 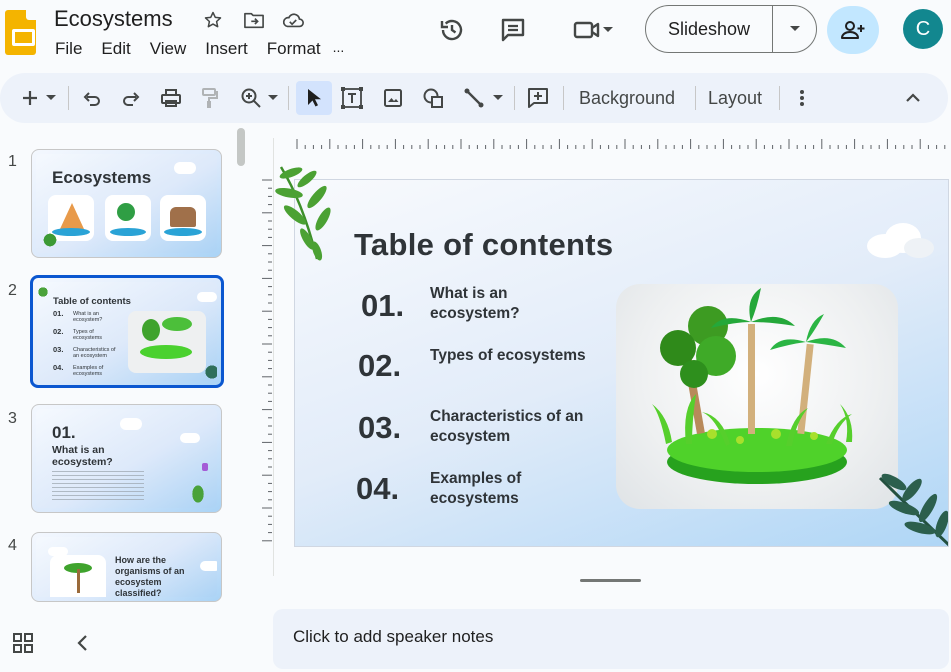 I want to click on toolbar: Background Layout, so click(x=474, y=98).